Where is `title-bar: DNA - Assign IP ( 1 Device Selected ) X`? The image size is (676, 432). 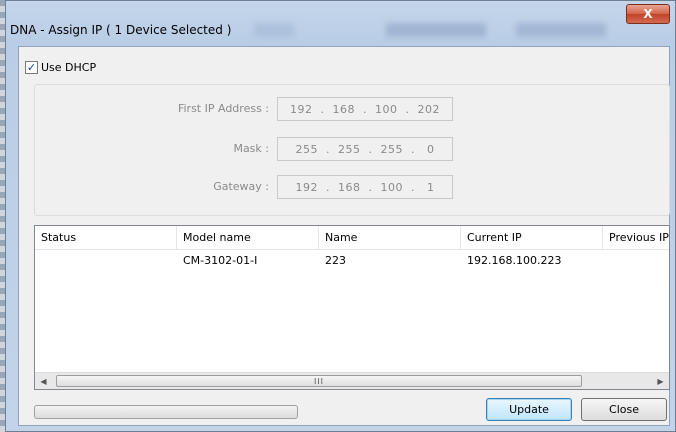
title-bar: DNA - Assign IP ( 1 Device Selected ) X is located at coordinates (340, 23).